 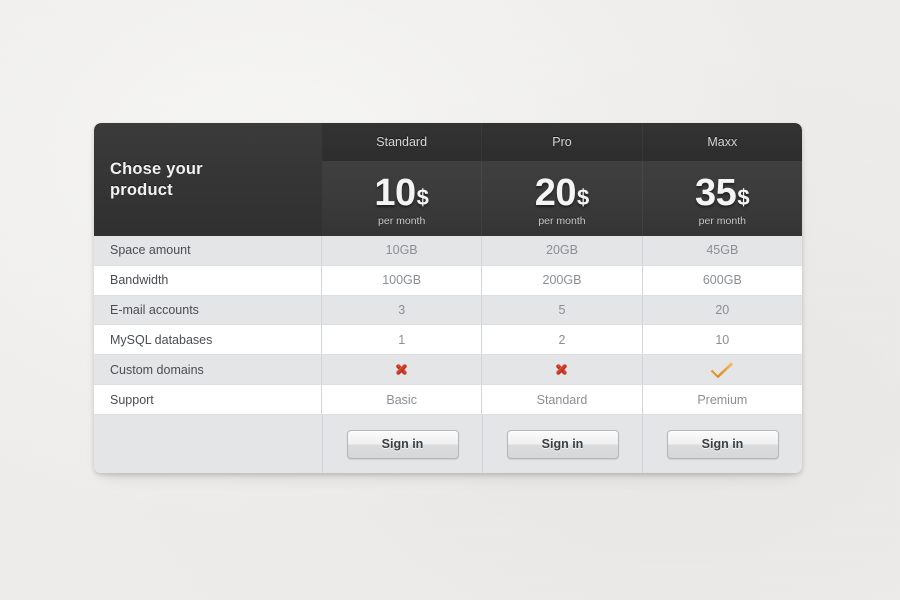 I want to click on table-row: E-mail accounts 3 5 20, so click(x=448, y=310).